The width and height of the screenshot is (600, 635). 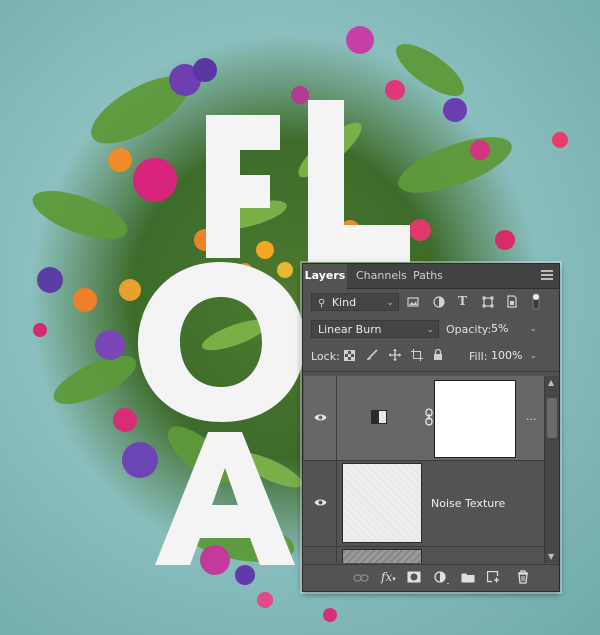 What do you see at coordinates (442, 578) in the screenshot?
I see `new-adjustment-icon` at bounding box center [442, 578].